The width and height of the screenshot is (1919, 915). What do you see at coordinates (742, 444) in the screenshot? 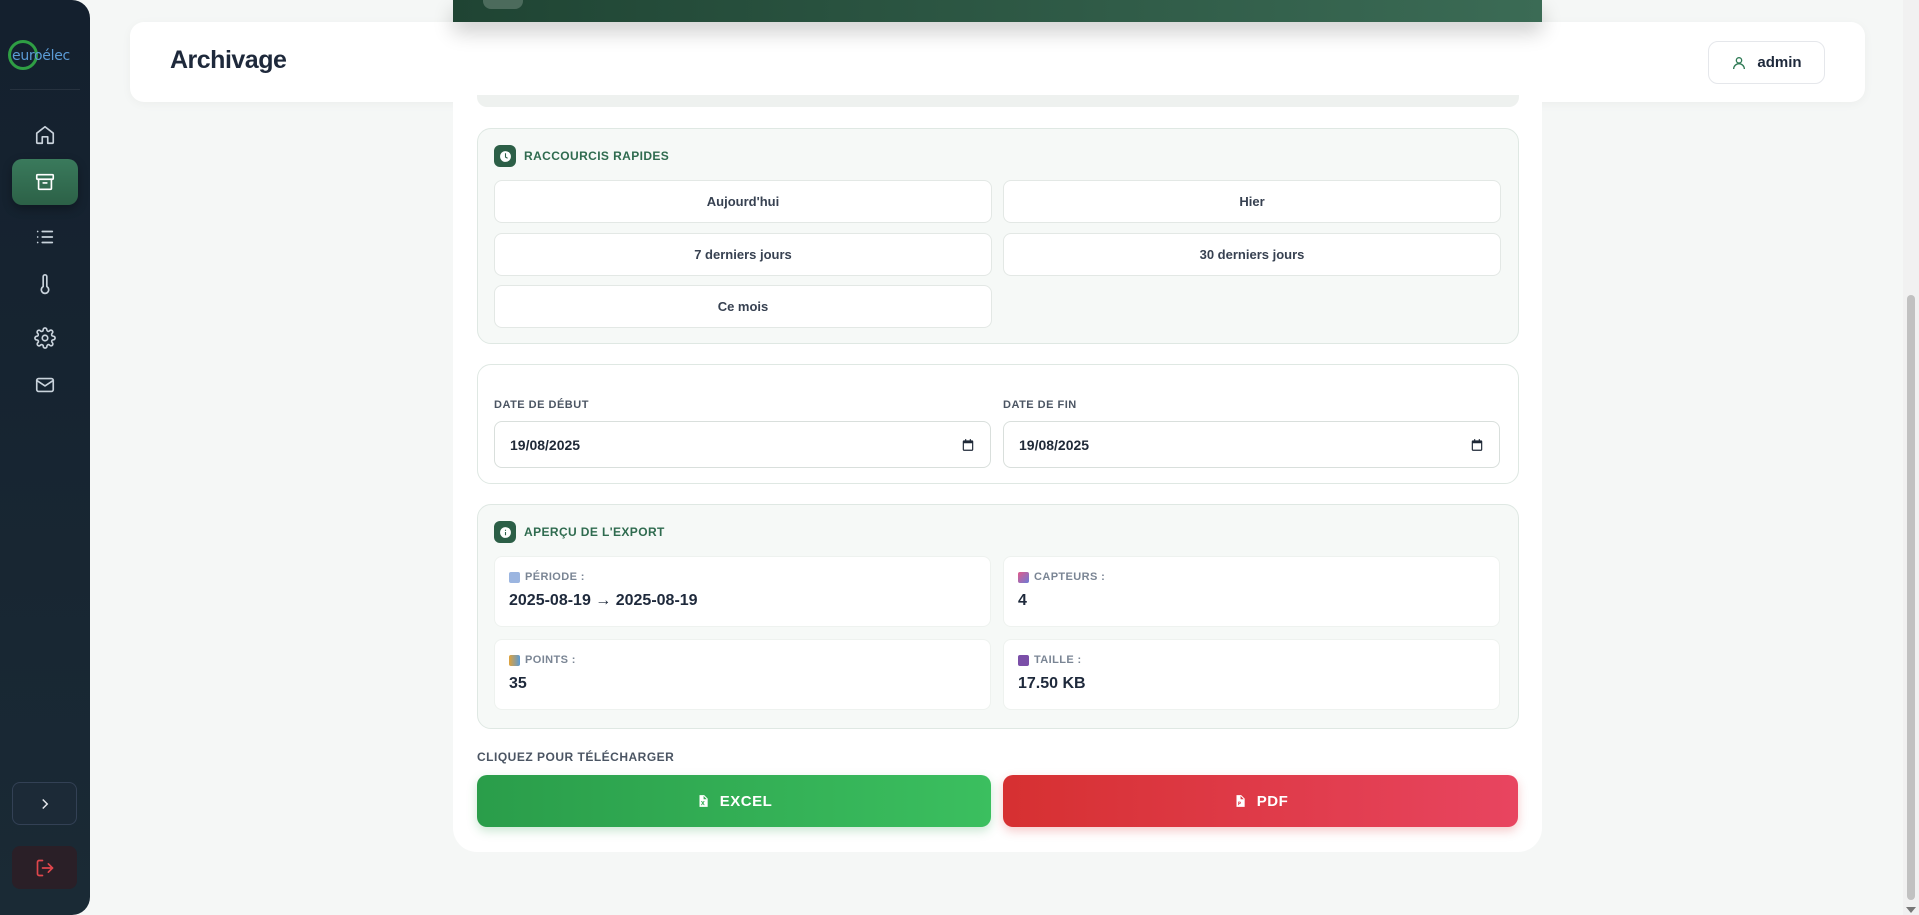
I see `start-date-input: 19/08/2025` at bounding box center [742, 444].